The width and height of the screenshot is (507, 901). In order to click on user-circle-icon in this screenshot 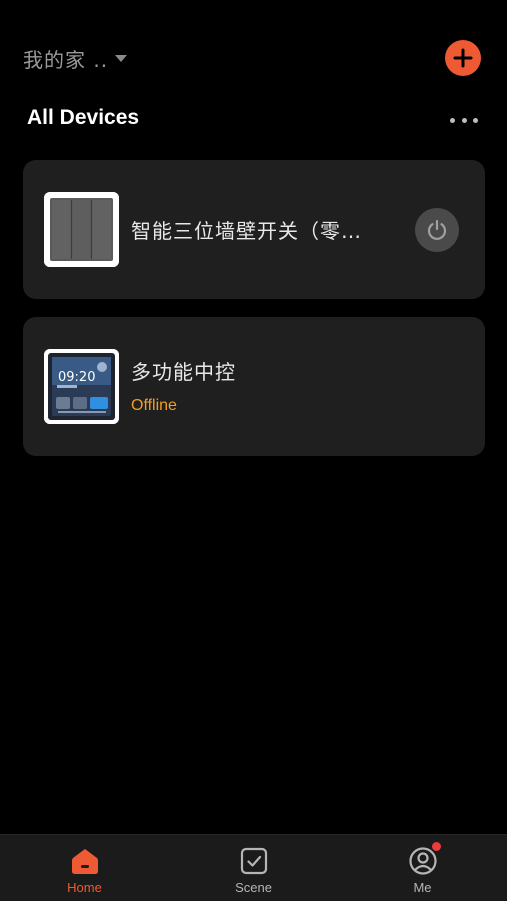, I will do `click(422, 861)`.